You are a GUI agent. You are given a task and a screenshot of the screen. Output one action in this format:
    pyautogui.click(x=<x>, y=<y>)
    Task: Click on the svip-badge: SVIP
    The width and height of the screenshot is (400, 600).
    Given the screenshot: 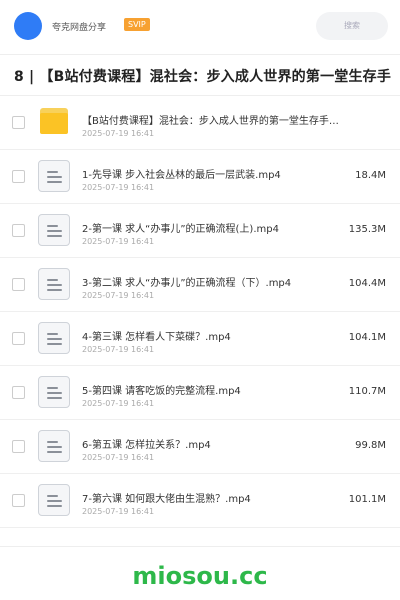 What is the action you would take?
    pyautogui.click(x=137, y=24)
    